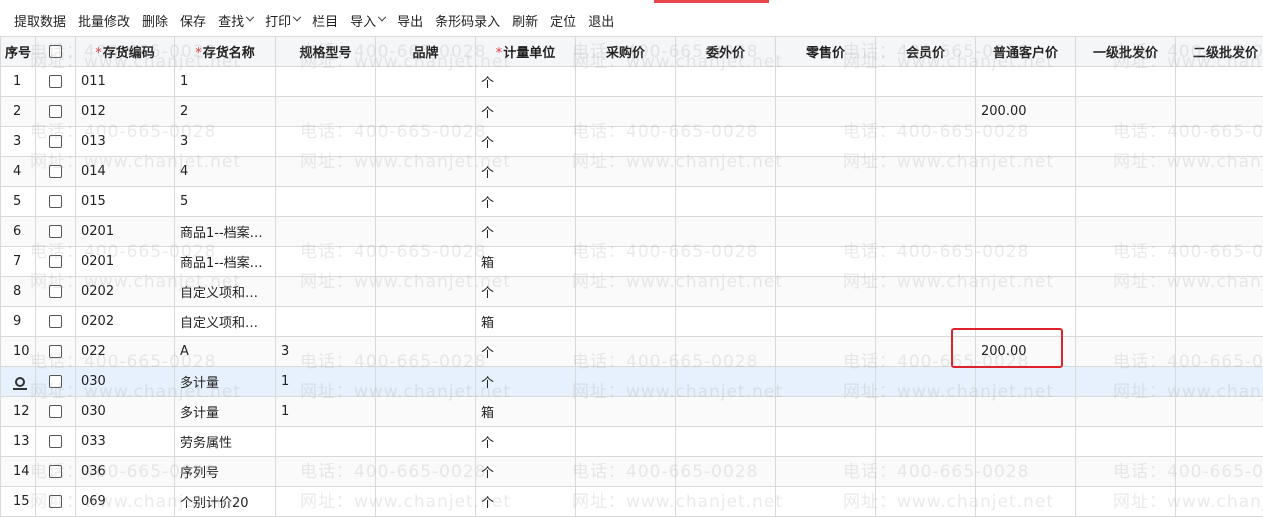 This screenshot has width=1263, height=517. Describe the element at coordinates (631, 381) in the screenshot. I see `table-row: 030 多计量 1 个` at that location.